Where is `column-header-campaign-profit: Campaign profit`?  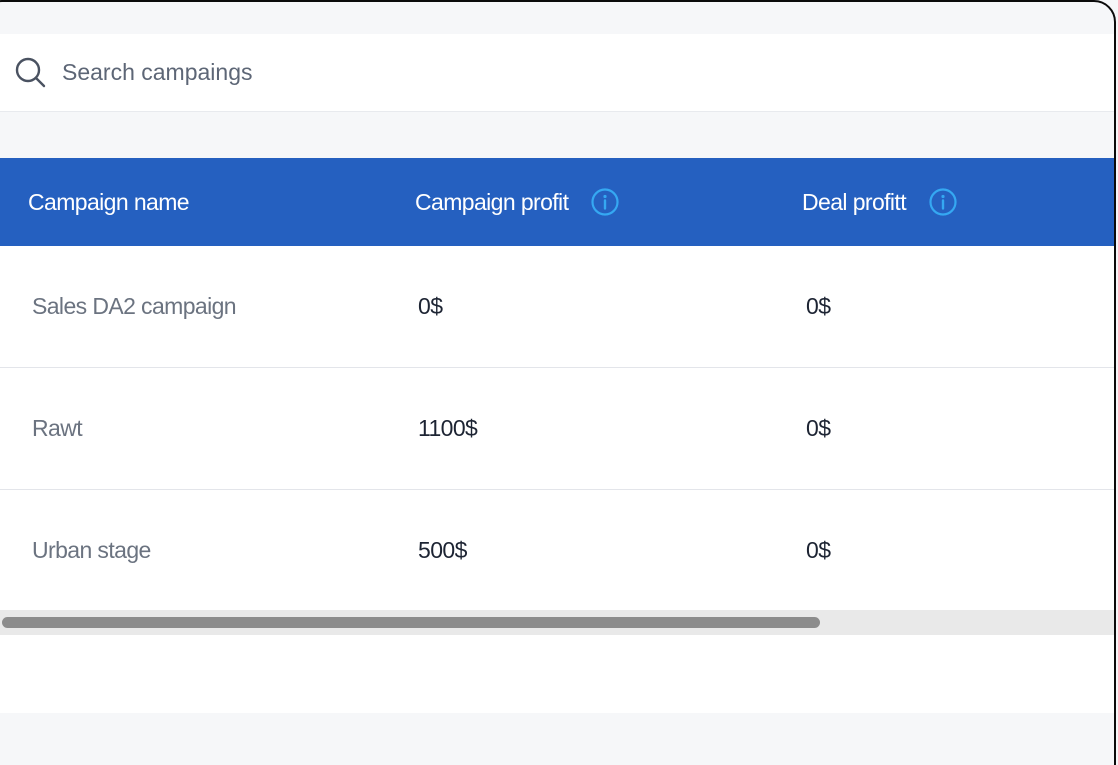 column-header-campaign-profit: Campaign profit is located at coordinates (517, 202).